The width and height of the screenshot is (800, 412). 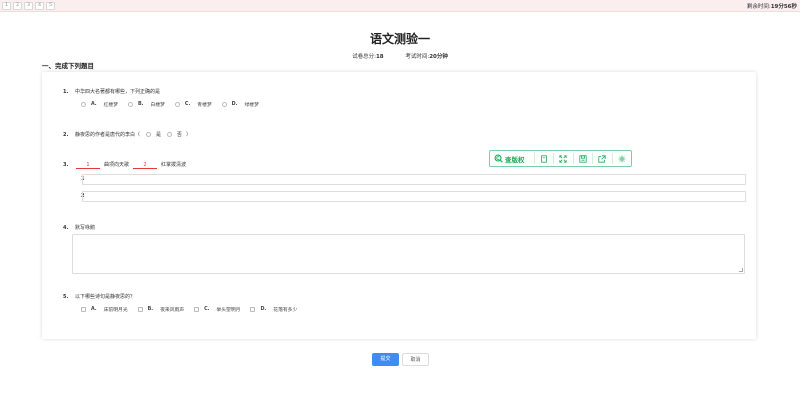 I want to click on option-yes: 是, so click(x=153, y=134).